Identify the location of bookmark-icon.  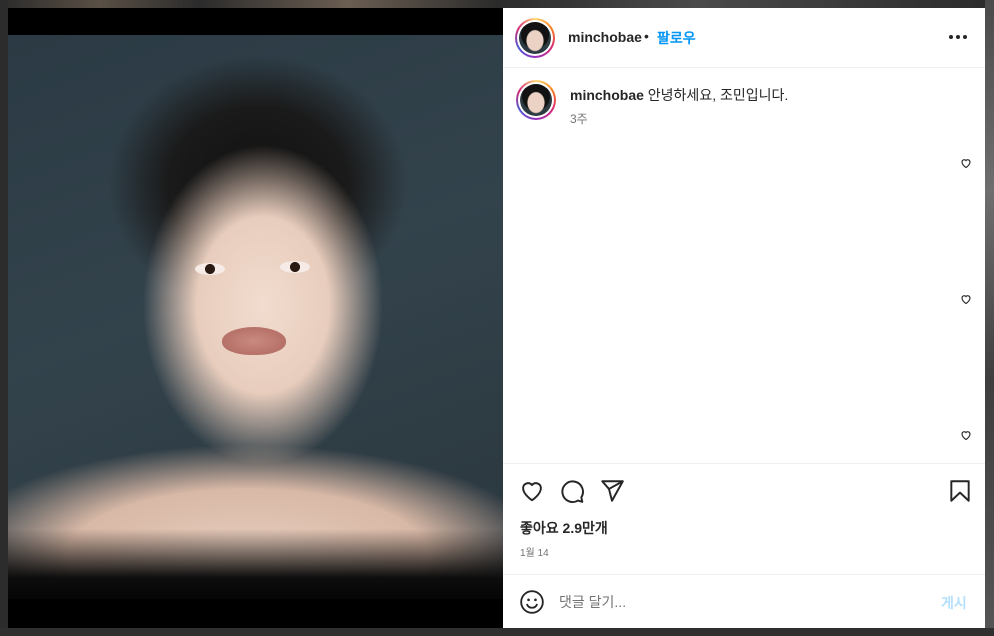
(960, 491).